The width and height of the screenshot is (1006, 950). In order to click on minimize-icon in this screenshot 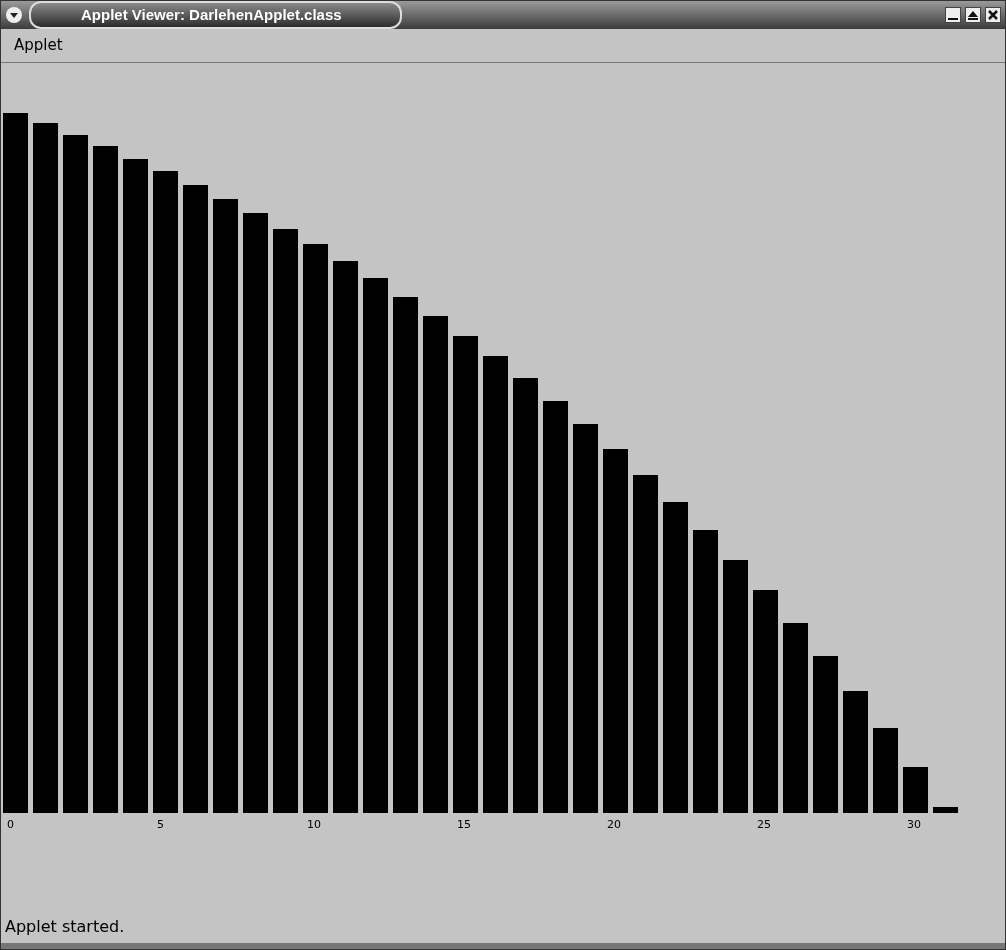, I will do `click(953, 15)`.